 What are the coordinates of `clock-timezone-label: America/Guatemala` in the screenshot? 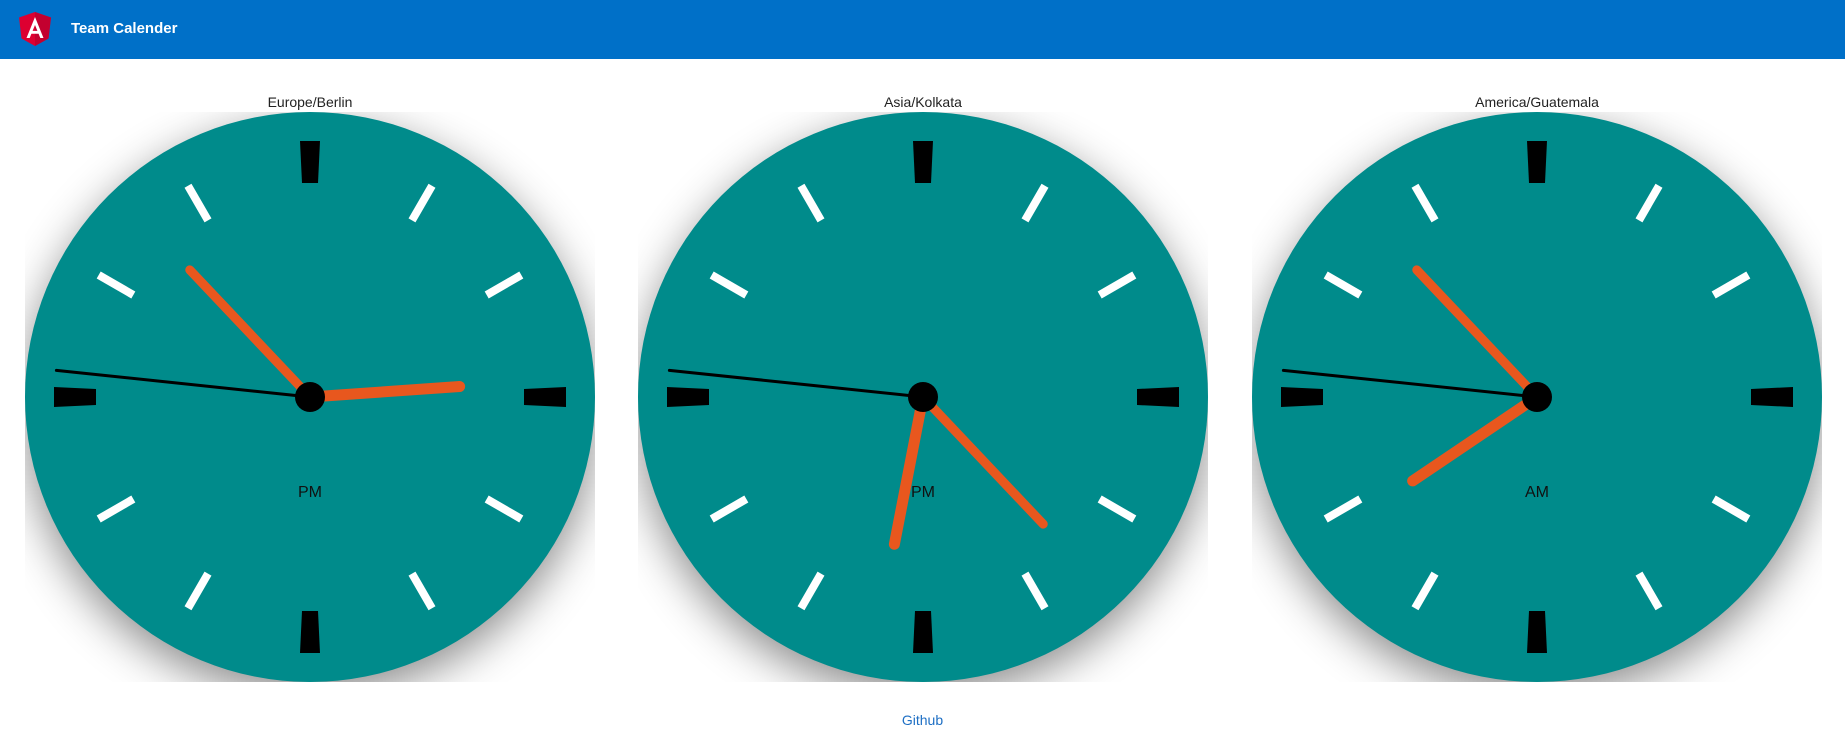 It's located at (1537, 102).